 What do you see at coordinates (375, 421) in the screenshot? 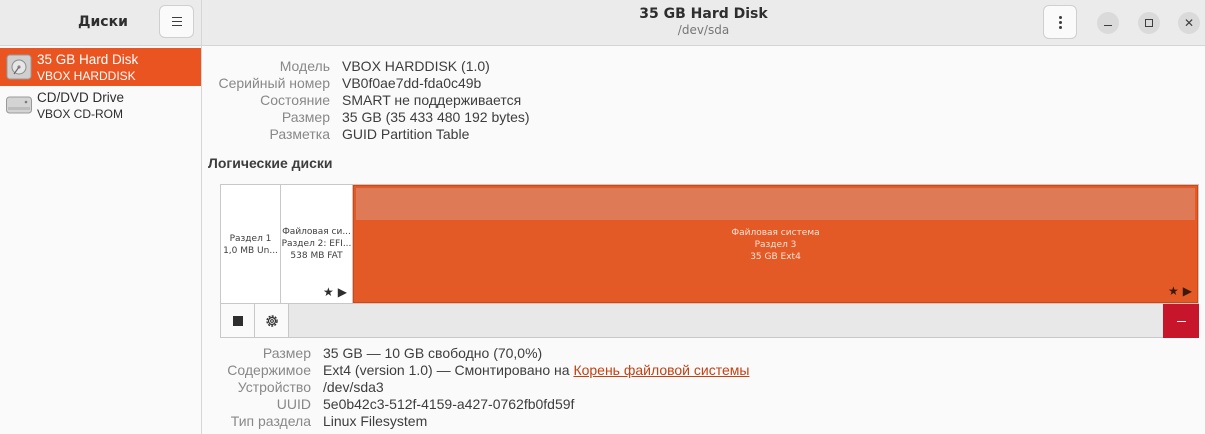
I see `partition-type-value: Linux Filesystem` at bounding box center [375, 421].